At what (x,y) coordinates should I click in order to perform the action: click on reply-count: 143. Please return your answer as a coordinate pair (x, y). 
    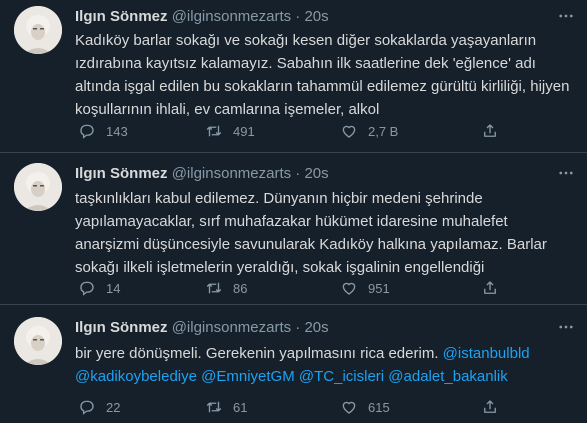
    Looking at the image, I should click on (117, 131).